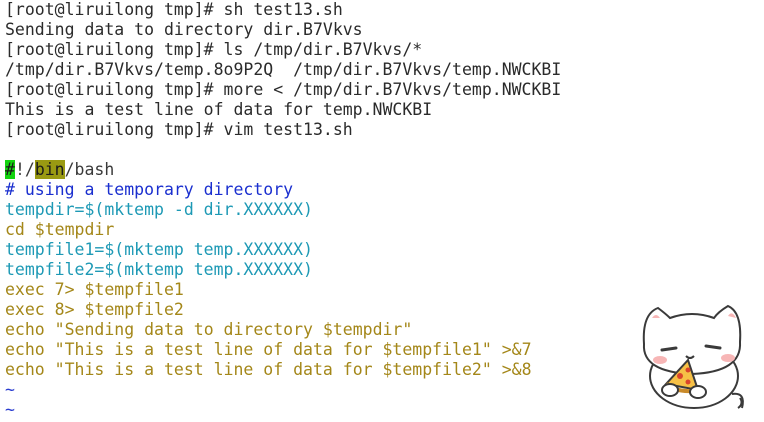  I want to click on editor-code-line: cd $tempdir, so click(315, 230).